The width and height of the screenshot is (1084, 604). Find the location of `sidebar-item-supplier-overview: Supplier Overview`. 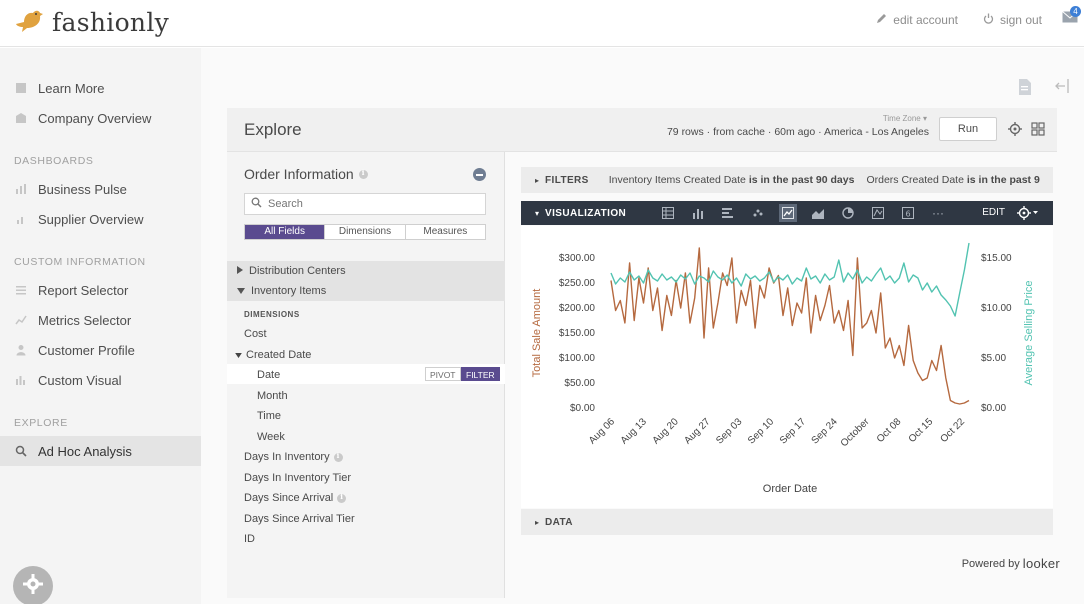

sidebar-item-supplier-overview: Supplier Overview is located at coordinates (100, 219).